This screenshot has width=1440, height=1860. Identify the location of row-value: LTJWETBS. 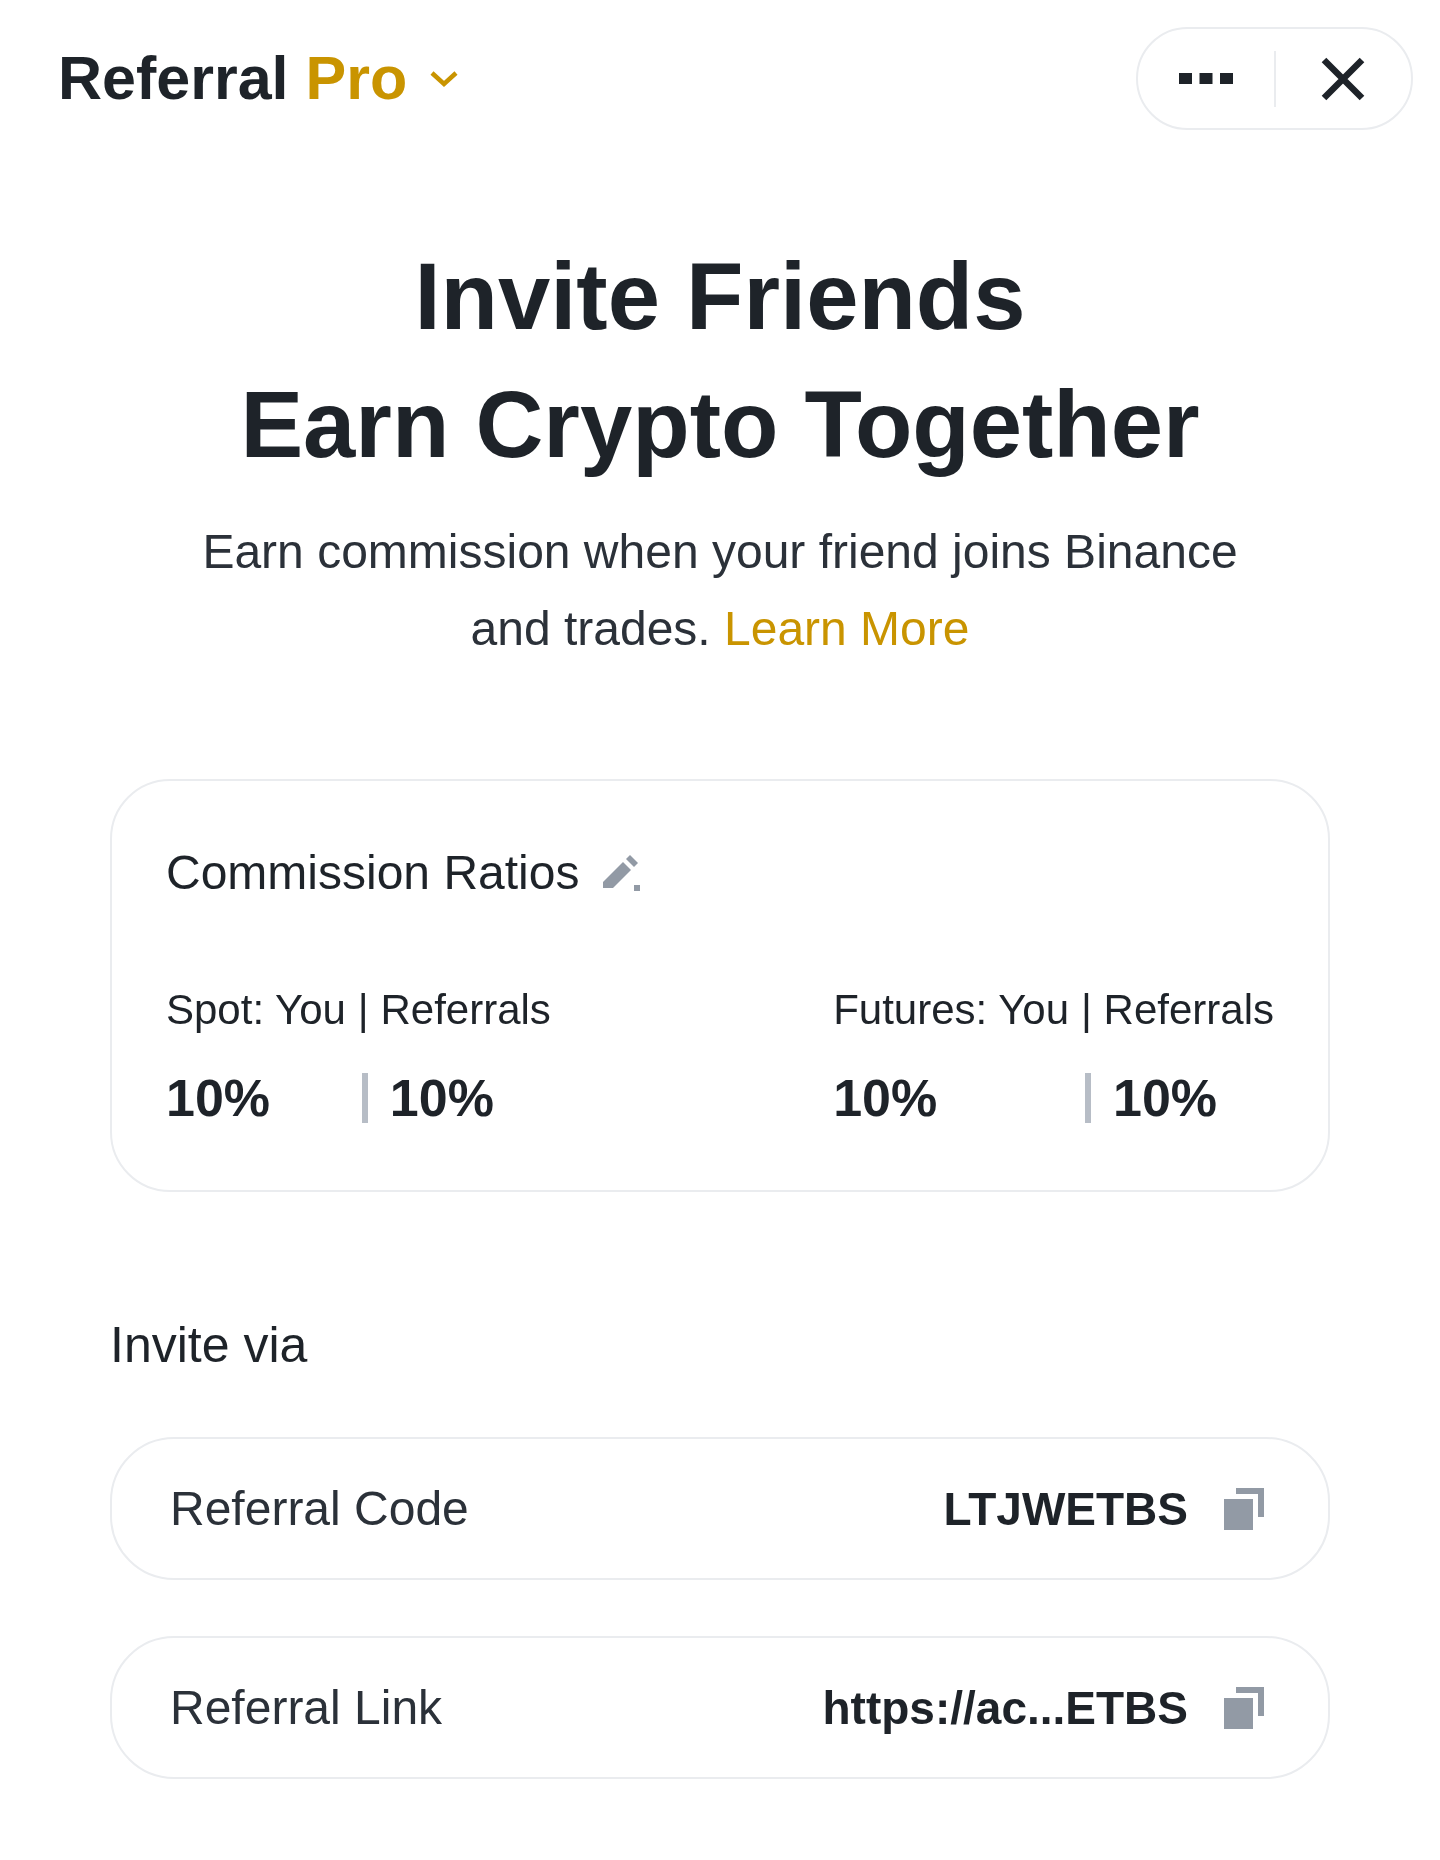
(1065, 1509).